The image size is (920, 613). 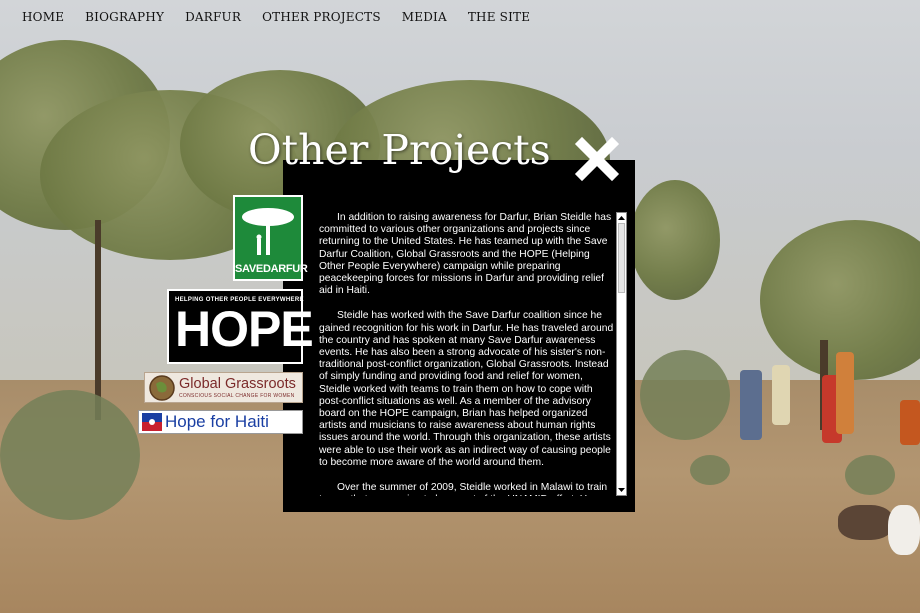 I want to click on nav-darfur: DARFUR, so click(x=213, y=17).